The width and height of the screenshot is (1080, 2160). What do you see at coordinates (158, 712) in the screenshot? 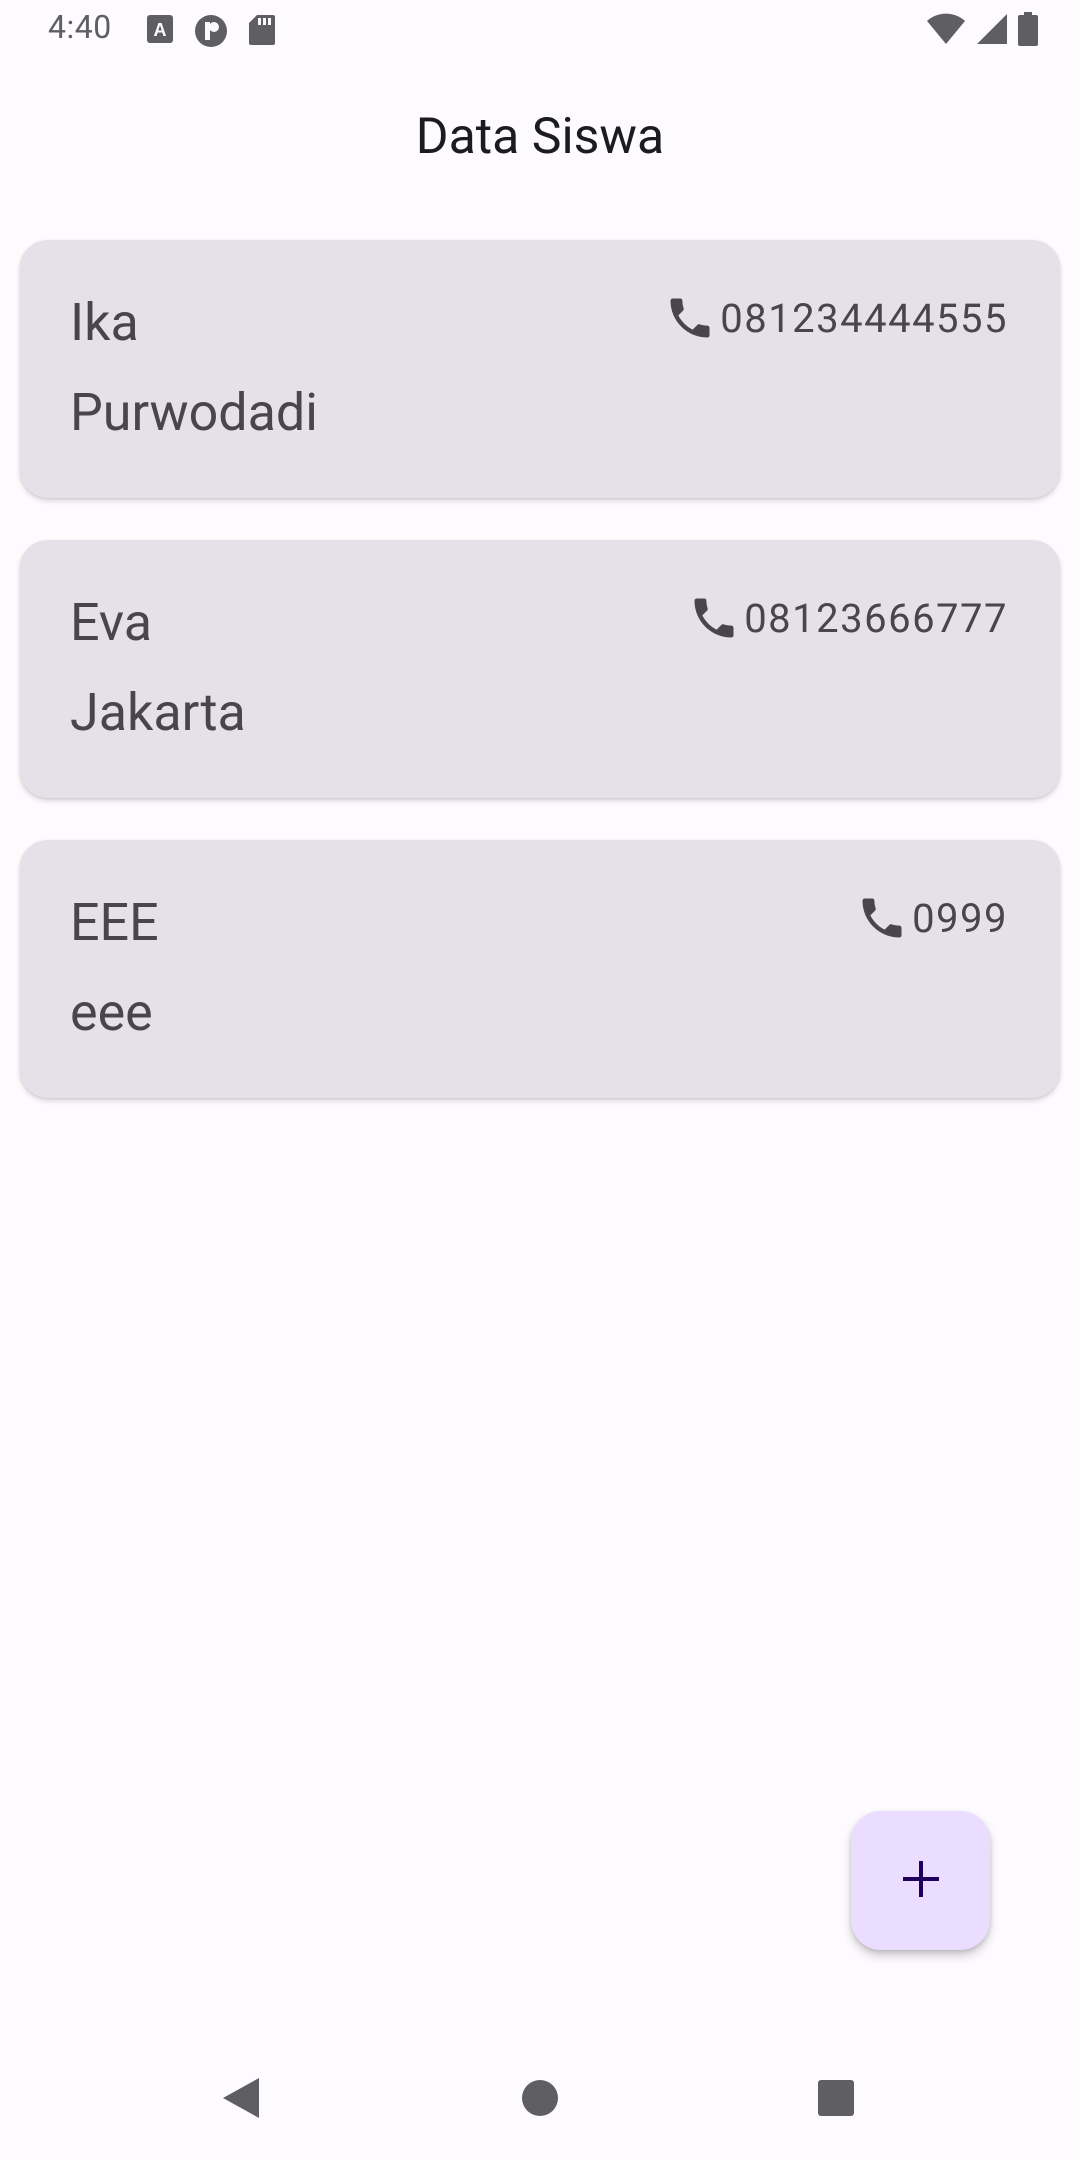
I see `student-city: Jakarta` at bounding box center [158, 712].